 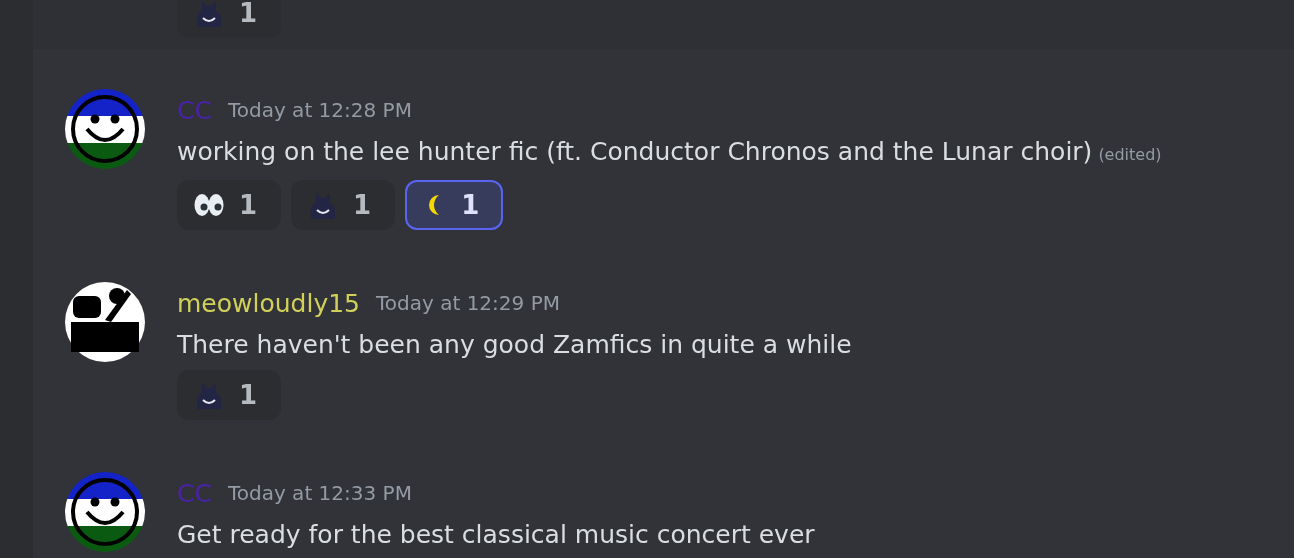 I want to click on timestamp: Today at 12:33 PM, so click(x=319, y=493).